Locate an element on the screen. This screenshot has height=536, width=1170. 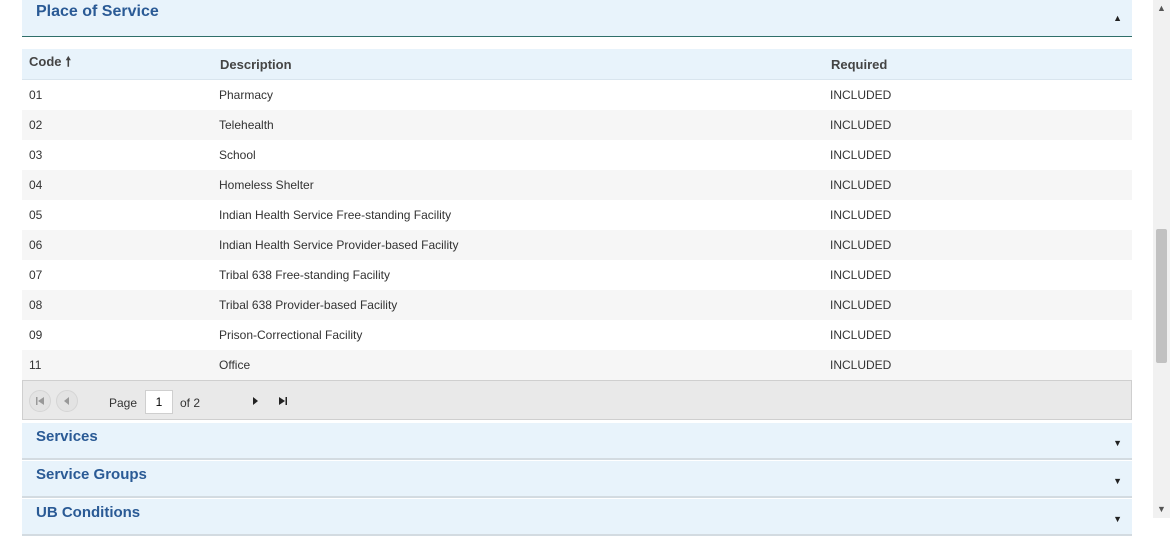
vertical-scrollbar: ▲ ▼ is located at coordinates (1161, 259).